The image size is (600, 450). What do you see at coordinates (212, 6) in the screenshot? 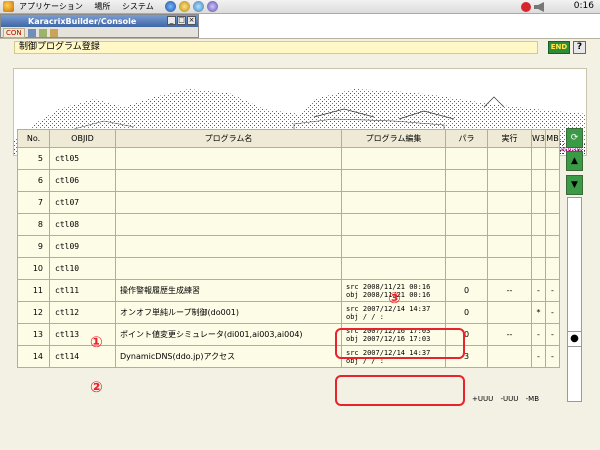
I see `help-launcher-icon` at bounding box center [212, 6].